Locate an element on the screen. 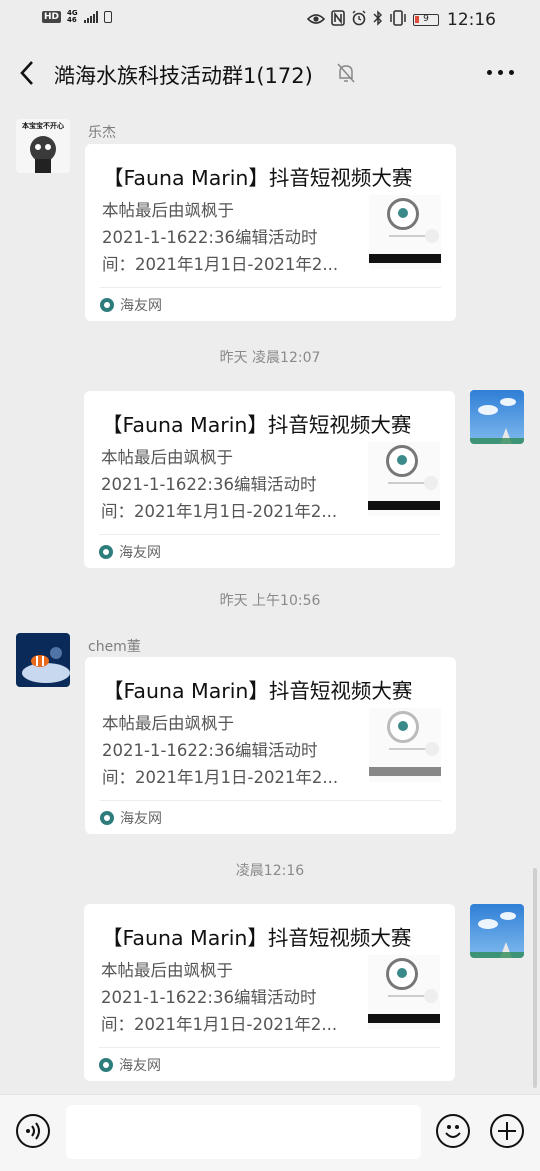 The height and width of the screenshot is (1171, 540). smiley-icon is located at coordinates (453, 1131).